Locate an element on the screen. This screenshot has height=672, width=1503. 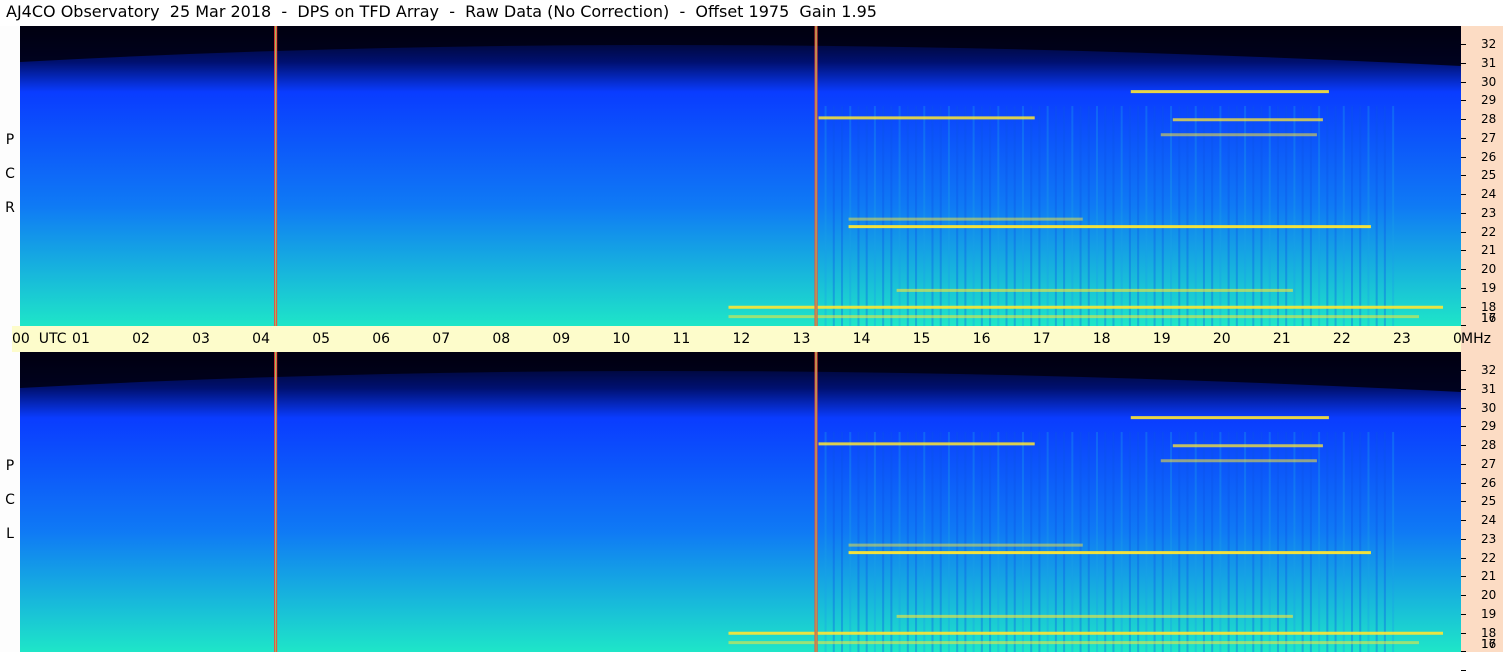
frequency-tick-label: 26 is located at coordinates (1489, 156).